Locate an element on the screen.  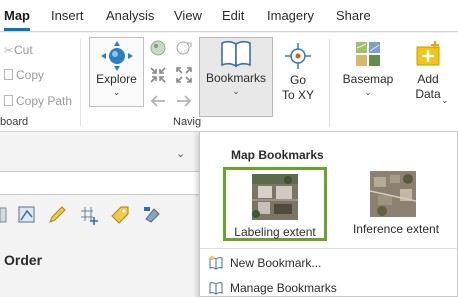
copy-path-icon is located at coordinates (8, 100).